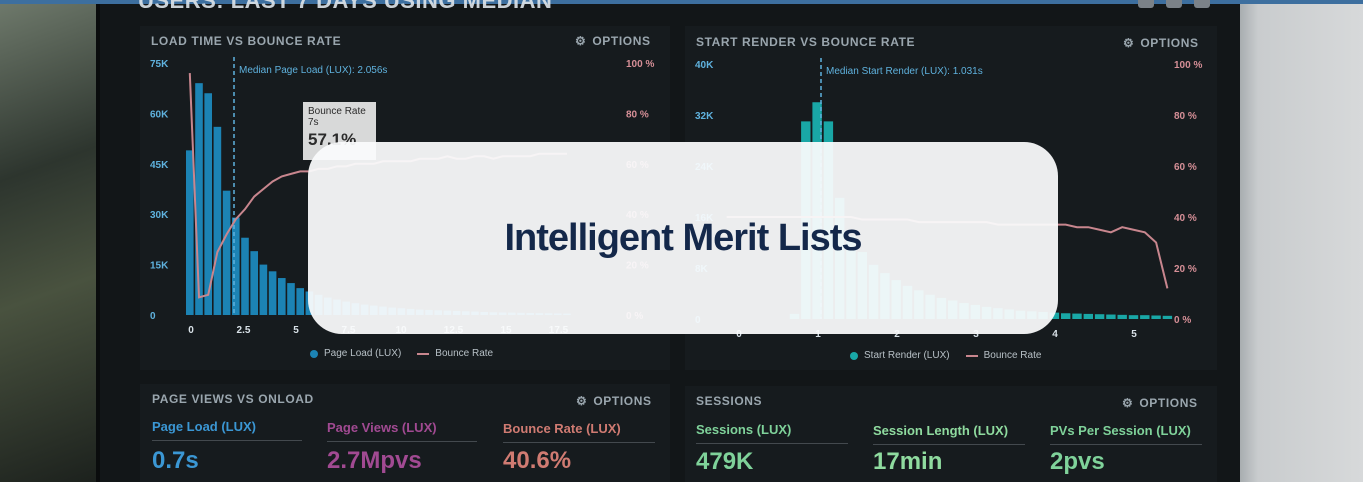  I want to click on stat-value-session-length: 17min, so click(908, 461).